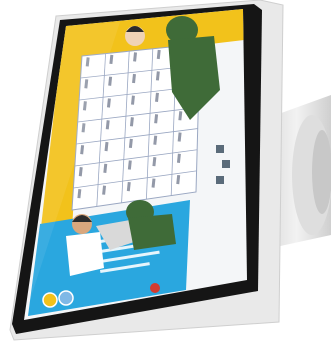  What do you see at coordinates (152, 232) in the screenshot?
I see `green-figure-body` at bounding box center [152, 232].